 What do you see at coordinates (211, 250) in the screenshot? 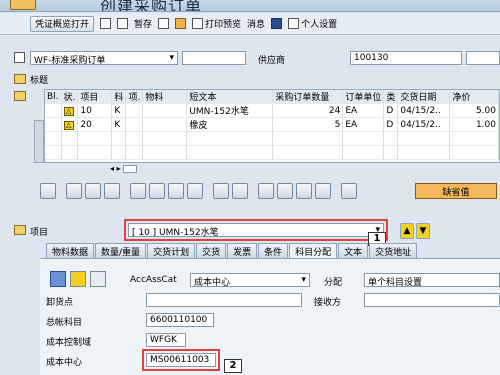
I see `tab-delivery: 交货` at bounding box center [211, 250].